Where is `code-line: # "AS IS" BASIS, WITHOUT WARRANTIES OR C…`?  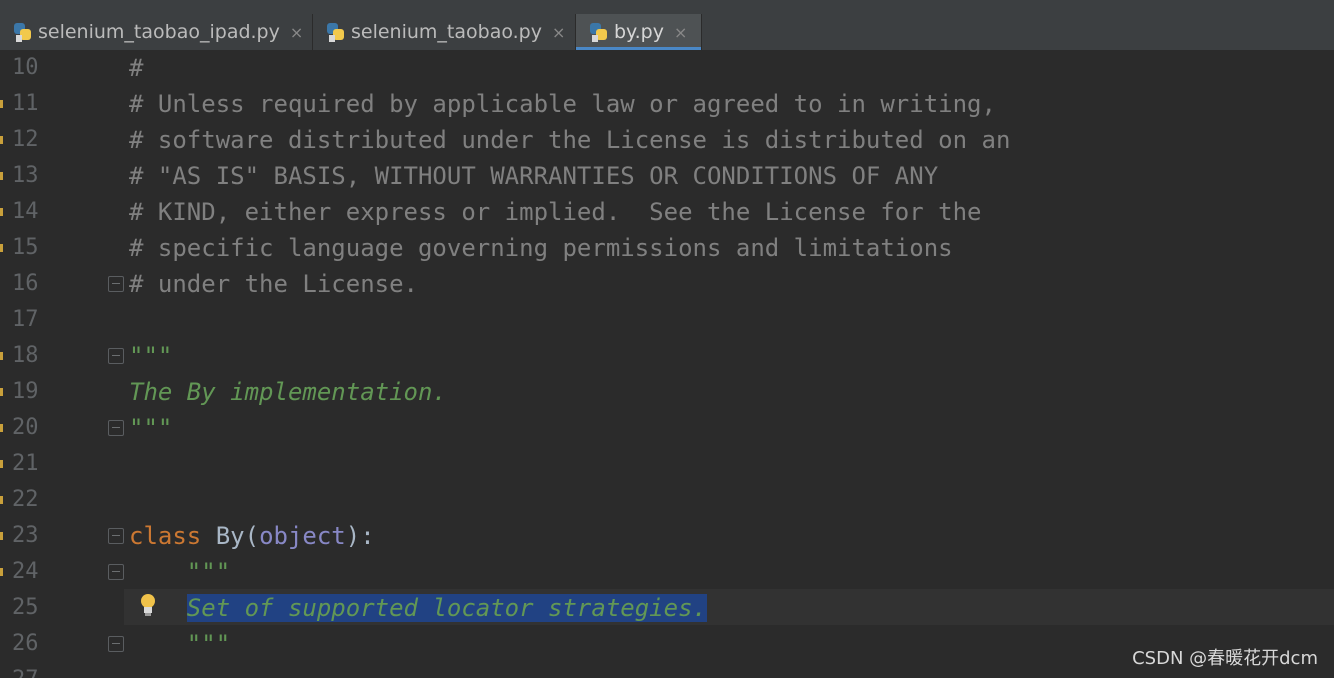
code-line: # "AS IS" BASIS, WITHOUT WARRANTIES OR C… is located at coordinates (534, 176).